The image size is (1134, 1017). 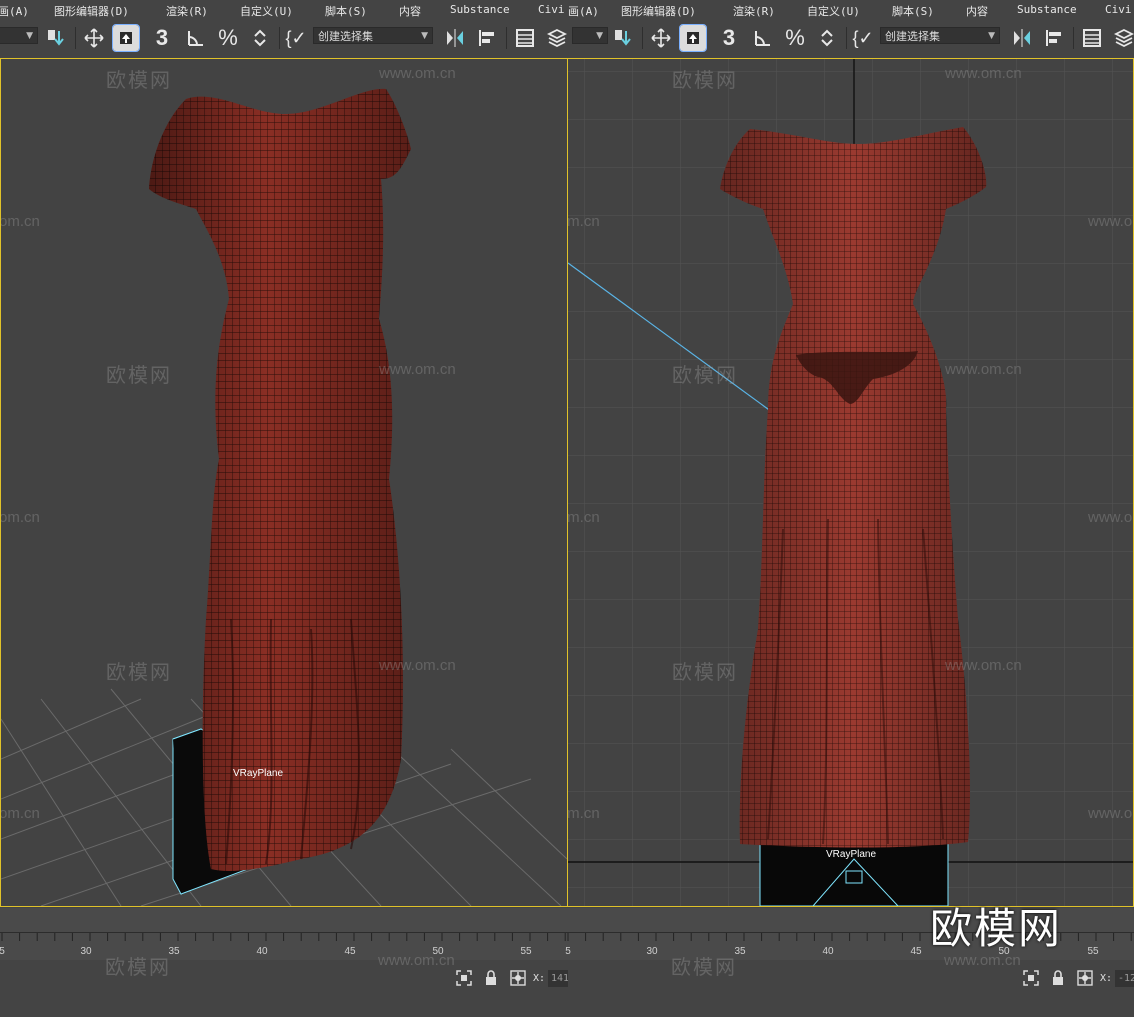 I want to click on menu-customize: 自定义(U), so click(x=266, y=11).